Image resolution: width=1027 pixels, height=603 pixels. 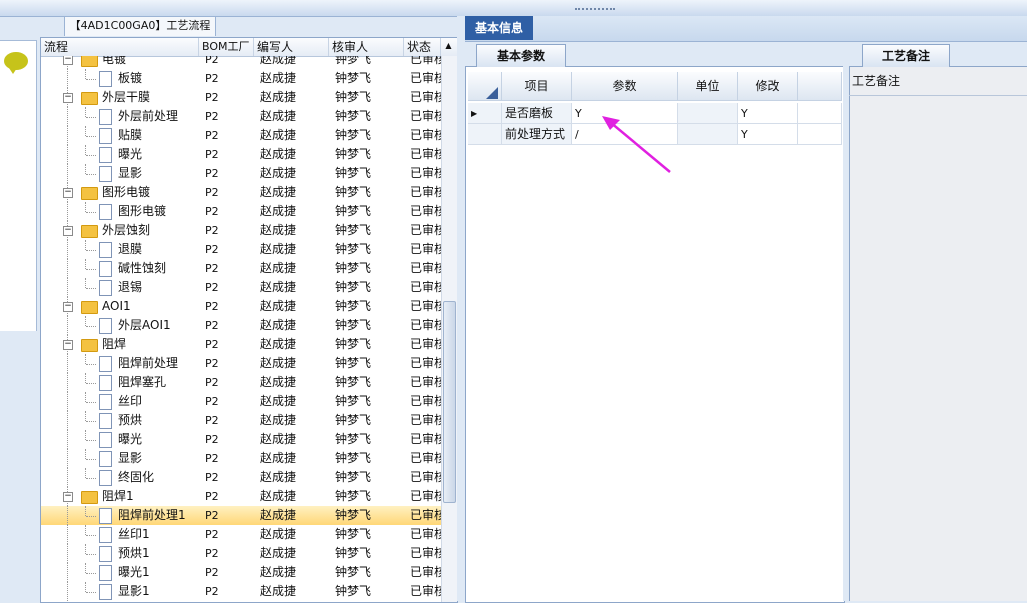 I want to click on tree-folder-row: − 阻焊1 P2 赵成捷 钟梦飞 已审核, so click(x=241, y=496).